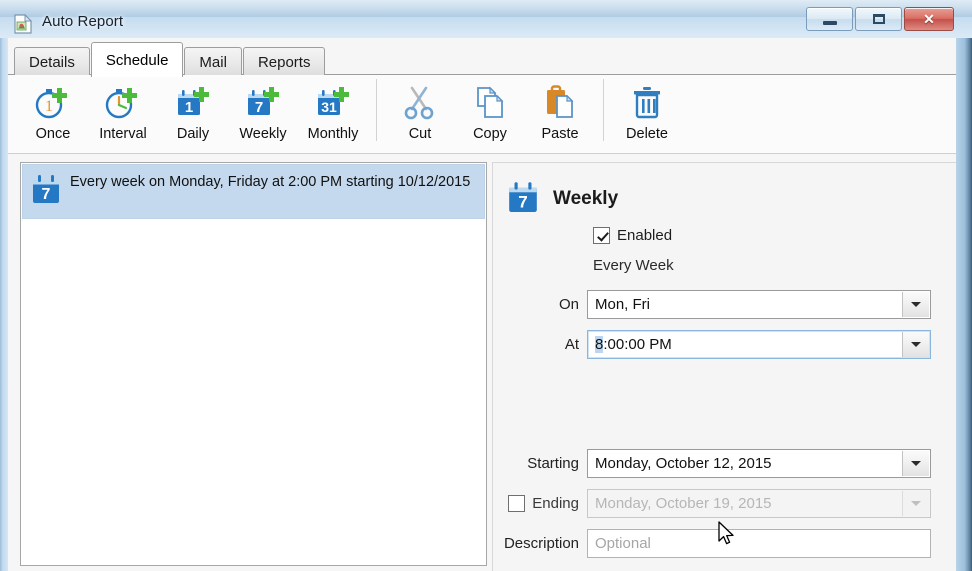  What do you see at coordinates (553, 463) in the screenshot?
I see `starting-label: Starting` at bounding box center [553, 463].